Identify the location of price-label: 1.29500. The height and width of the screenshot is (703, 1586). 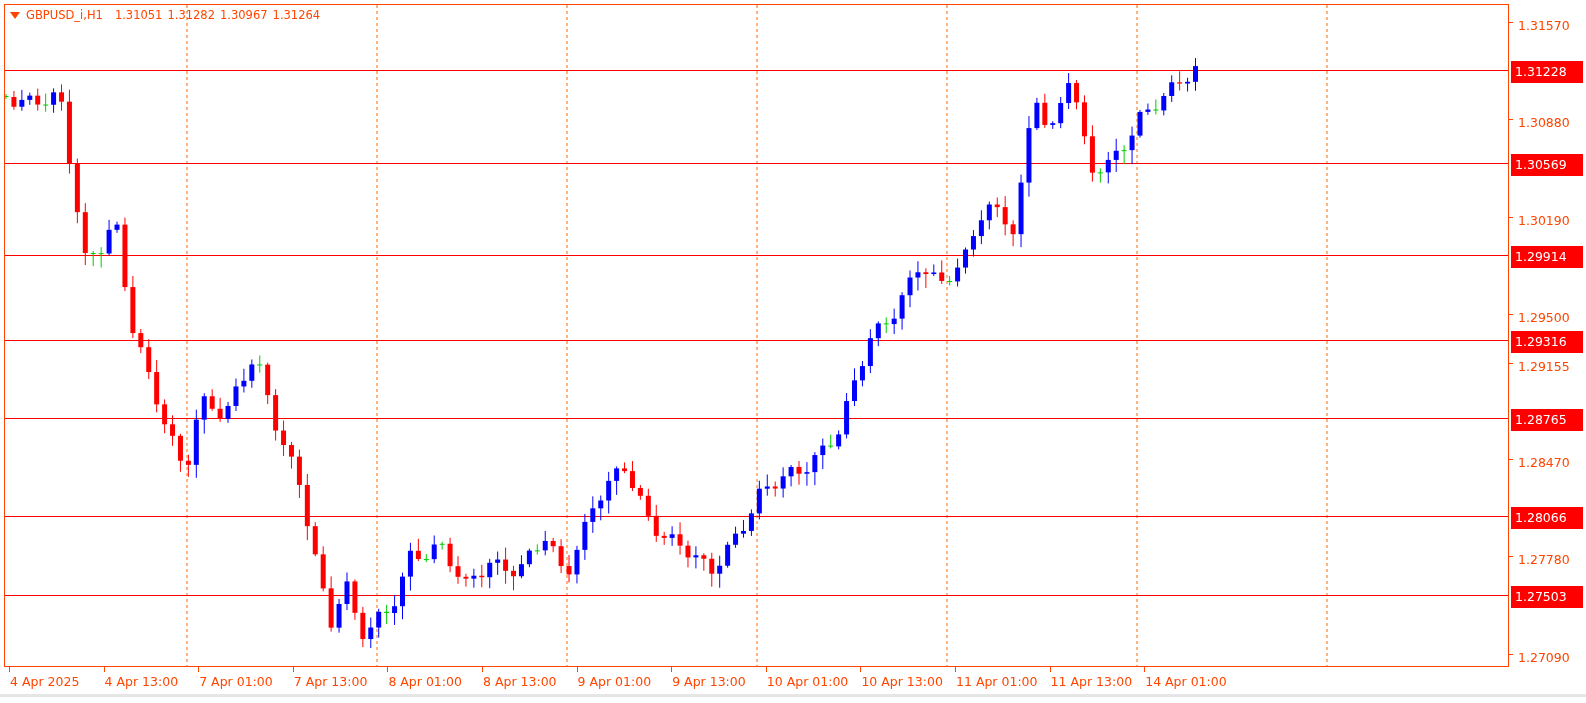
(1544, 317).